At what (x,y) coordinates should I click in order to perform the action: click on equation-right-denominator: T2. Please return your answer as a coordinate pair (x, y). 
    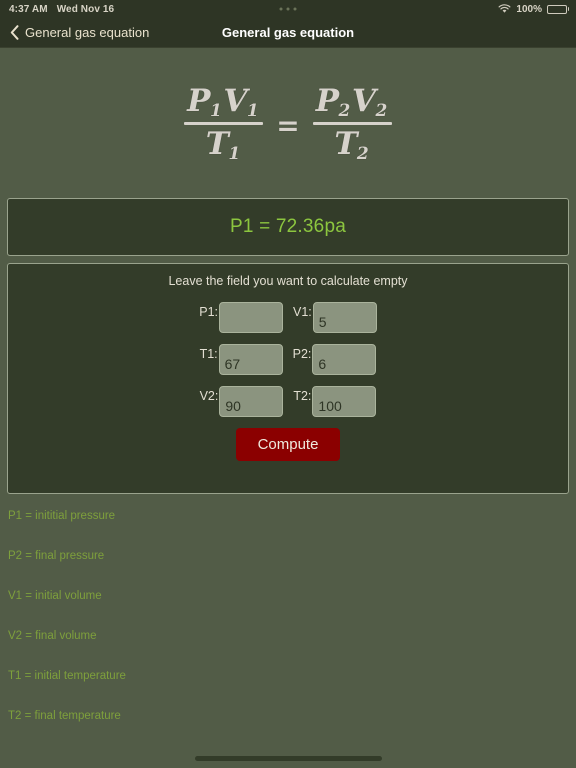
    Looking at the image, I should click on (352, 144).